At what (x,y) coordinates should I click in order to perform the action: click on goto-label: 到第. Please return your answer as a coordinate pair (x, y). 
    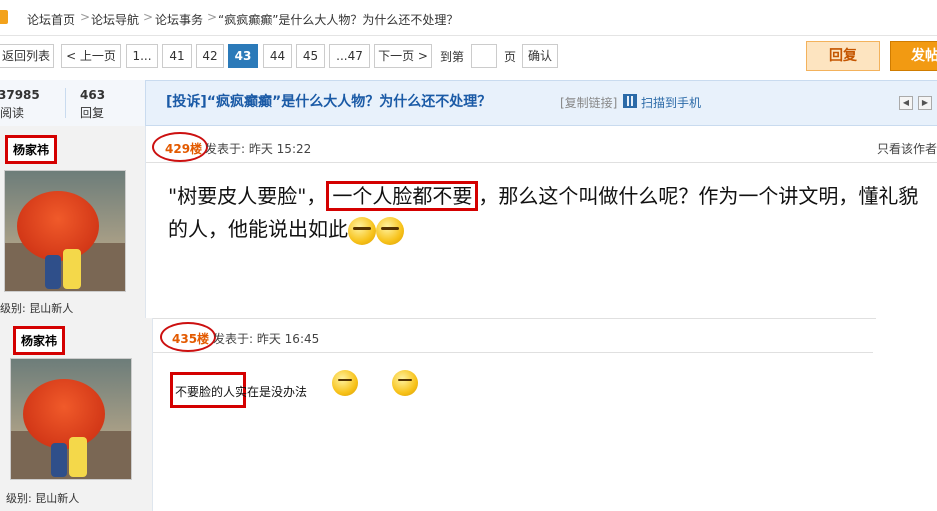
    Looking at the image, I should click on (452, 57).